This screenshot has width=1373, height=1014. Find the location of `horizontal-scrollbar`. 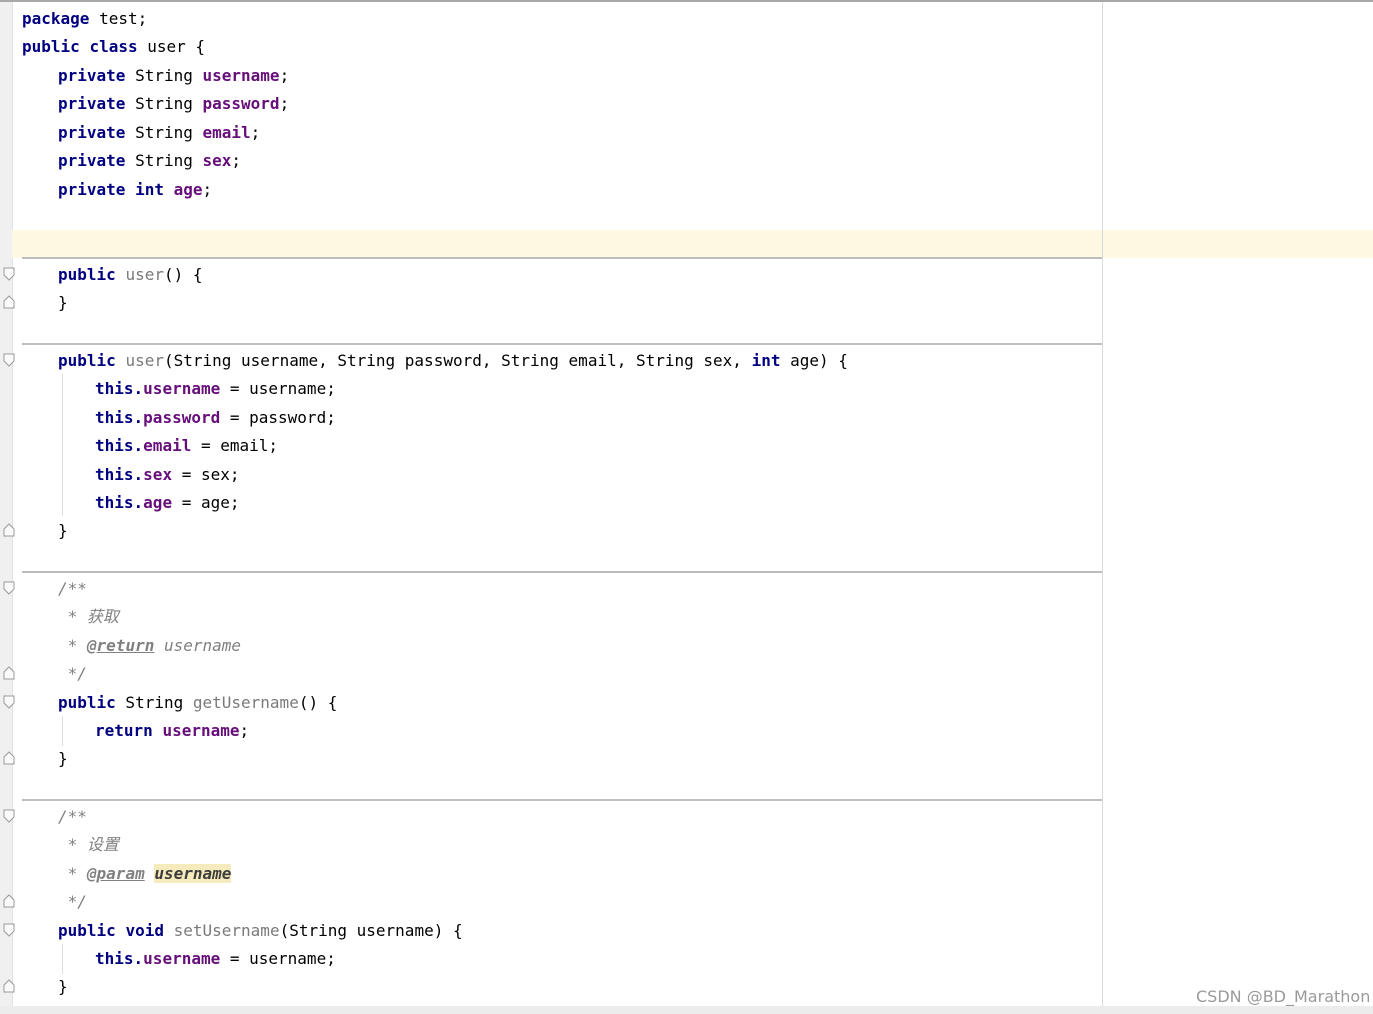

horizontal-scrollbar is located at coordinates (686, 1010).